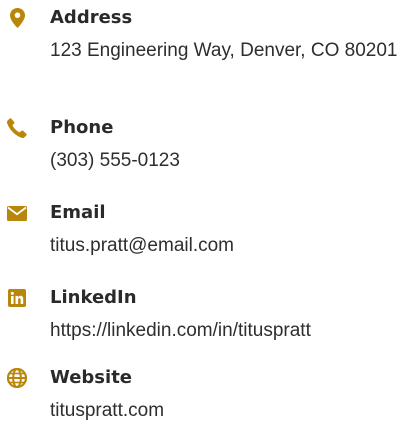 The width and height of the screenshot is (403, 426). I want to click on map-marker-icon, so click(17, 18).